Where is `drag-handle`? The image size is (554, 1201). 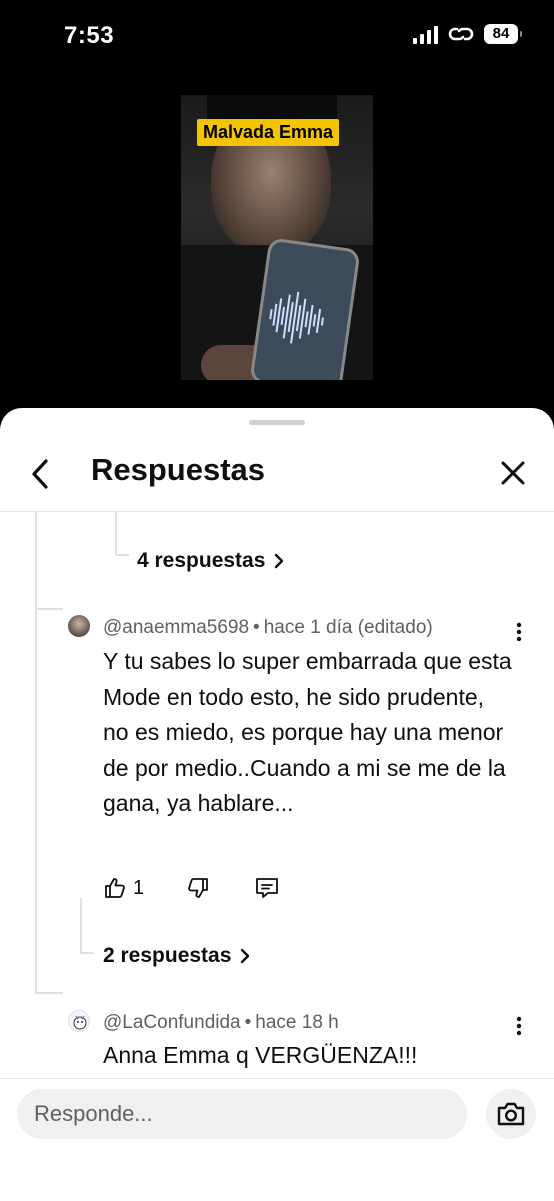 drag-handle is located at coordinates (277, 422).